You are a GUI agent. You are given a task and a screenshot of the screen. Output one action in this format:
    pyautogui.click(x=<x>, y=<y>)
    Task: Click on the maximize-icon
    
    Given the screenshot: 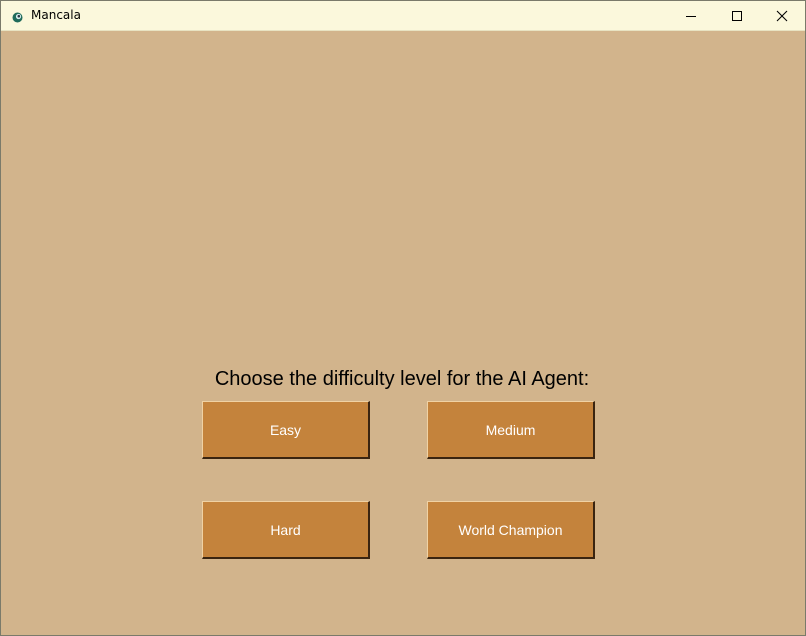 What is the action you would take?
    pyautogui.click(x=737, y=16)
    